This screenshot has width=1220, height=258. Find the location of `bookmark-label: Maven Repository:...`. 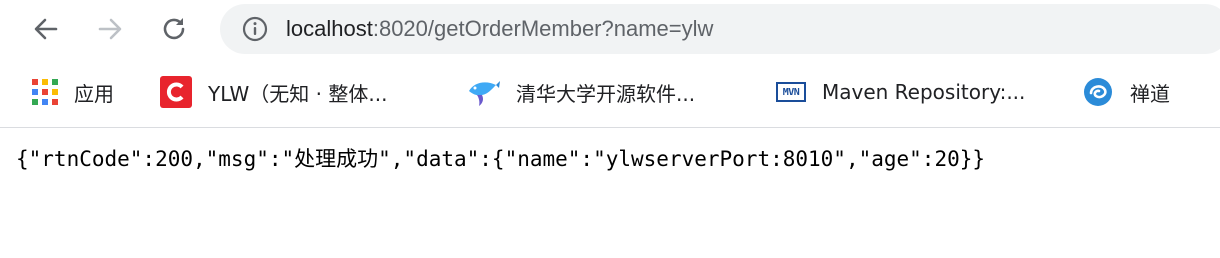

bookmark-label: Maven Repository:... is located at coordinates (924, 92).